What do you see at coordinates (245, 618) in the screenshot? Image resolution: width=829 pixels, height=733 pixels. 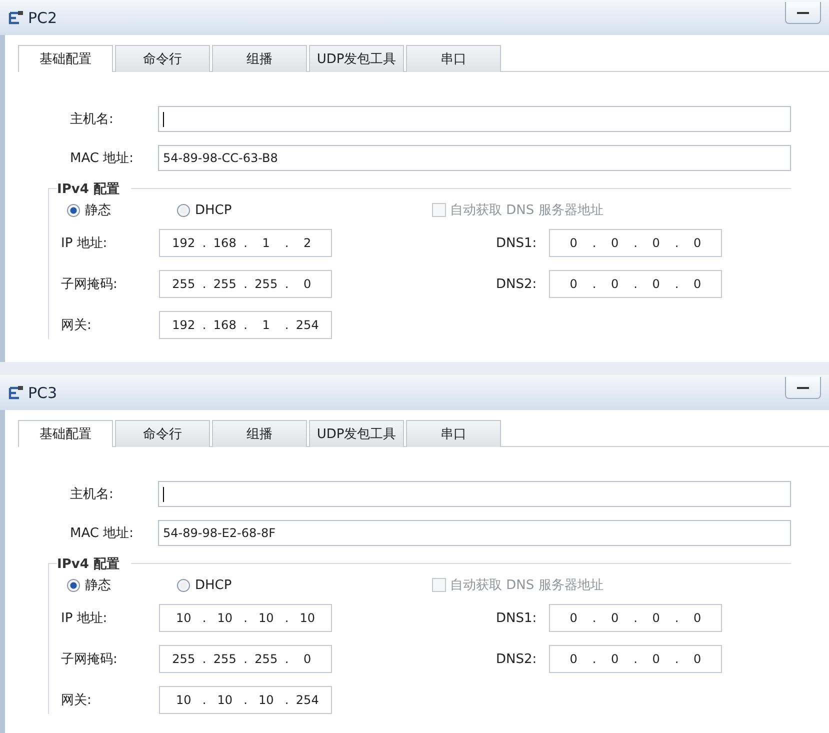 I see `ip-field: 10 . 10 . 10 . 10` at bounding box center [245, 618].